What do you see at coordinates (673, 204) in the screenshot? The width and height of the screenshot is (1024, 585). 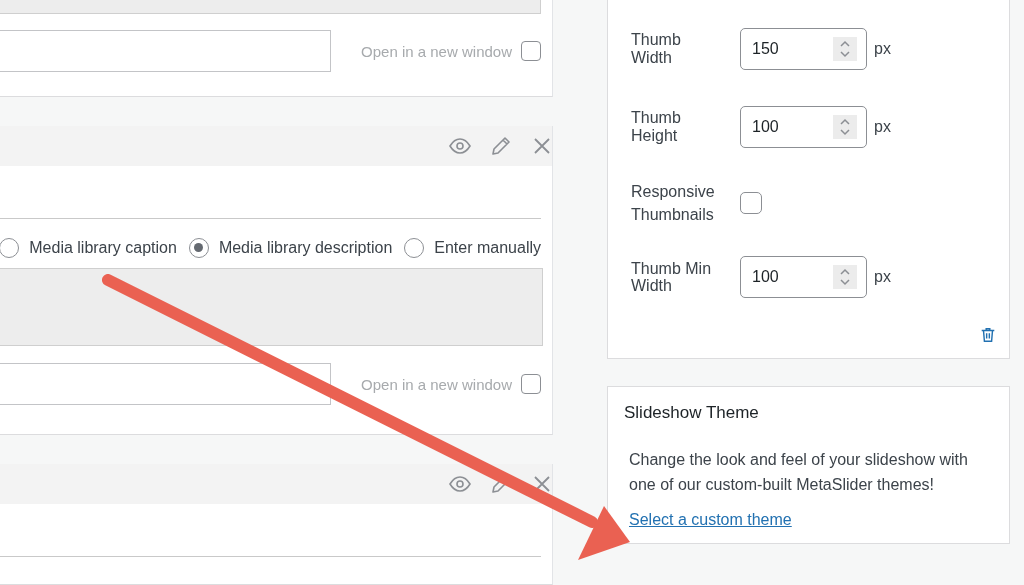 I see `setting-label: Responsive Thumbnails` at bounding box center [673, 204].